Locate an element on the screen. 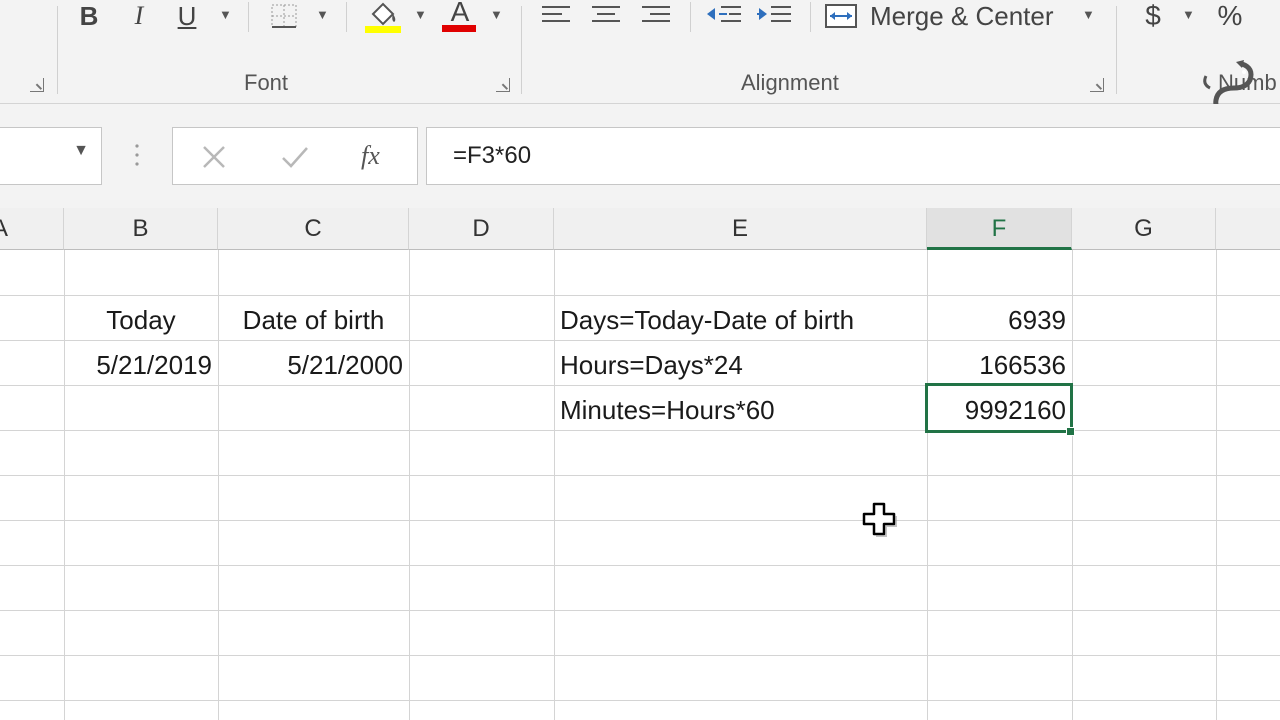  formula-bar-area: ▼ fx =F3*60 is located at coordinates (640, 156).